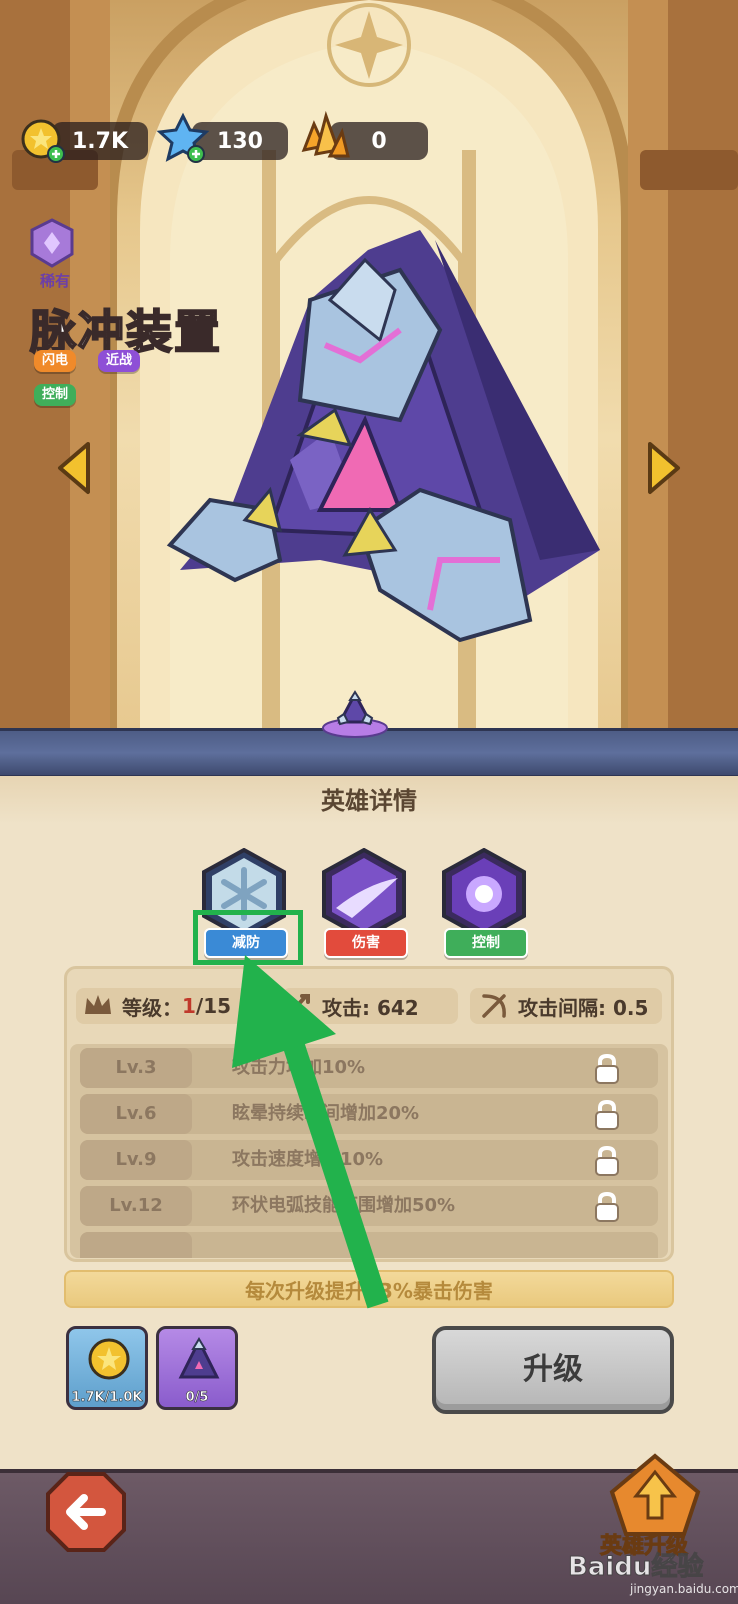 The image size is (738, 1604). What do you see at coordinates (484, 894) in the screenshot?
I see `burst-skill-icon` at bounding box center [484, 894].